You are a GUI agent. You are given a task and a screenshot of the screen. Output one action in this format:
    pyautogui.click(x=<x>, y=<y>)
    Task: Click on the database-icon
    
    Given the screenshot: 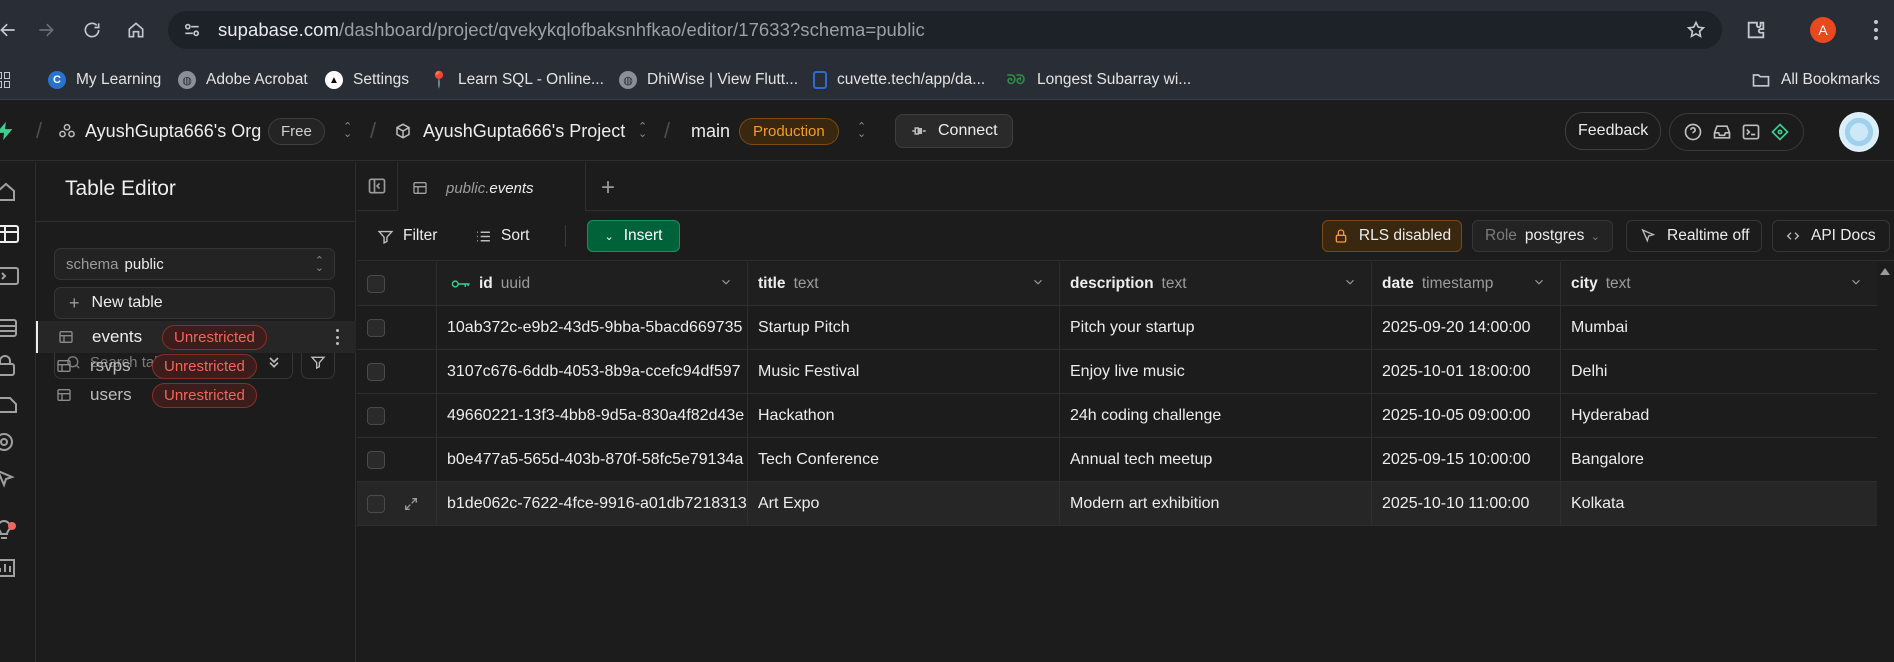 What is the action you would take?
    pyautogui.click(x=12, y=328)
    